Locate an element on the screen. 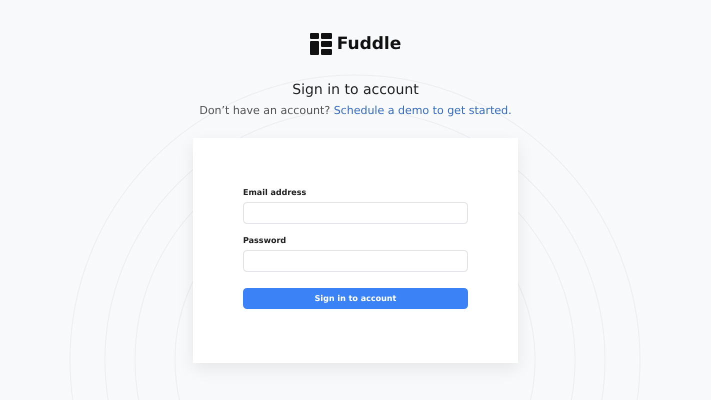 The image size is (711, 400). field-label: Password is located at coordinates (265, 240).